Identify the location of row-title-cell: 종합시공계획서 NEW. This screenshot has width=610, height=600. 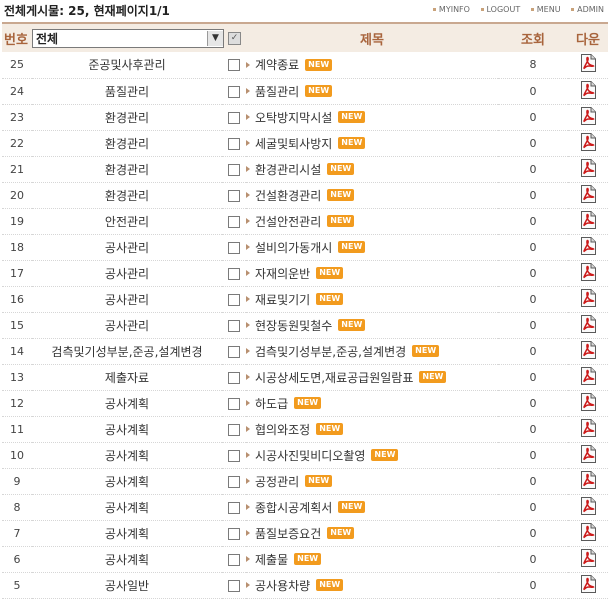
(372, 507).